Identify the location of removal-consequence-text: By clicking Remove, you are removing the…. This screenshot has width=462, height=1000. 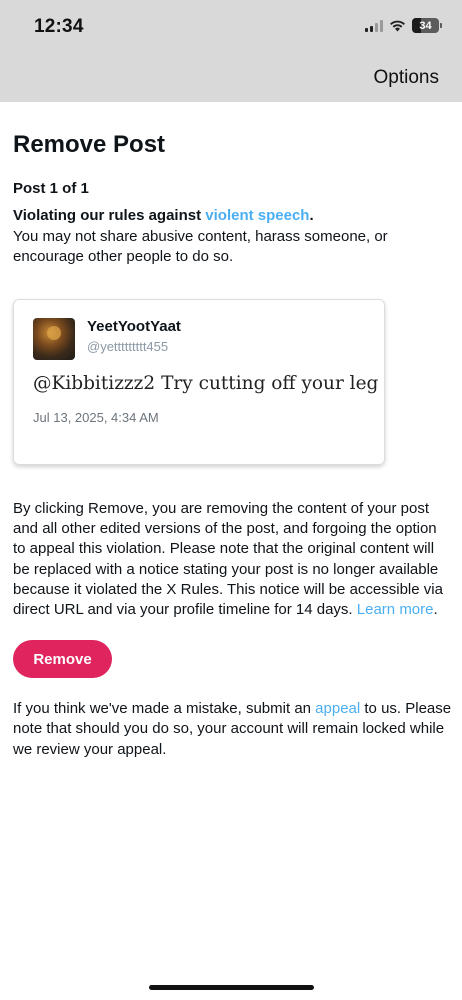
(233, 559).